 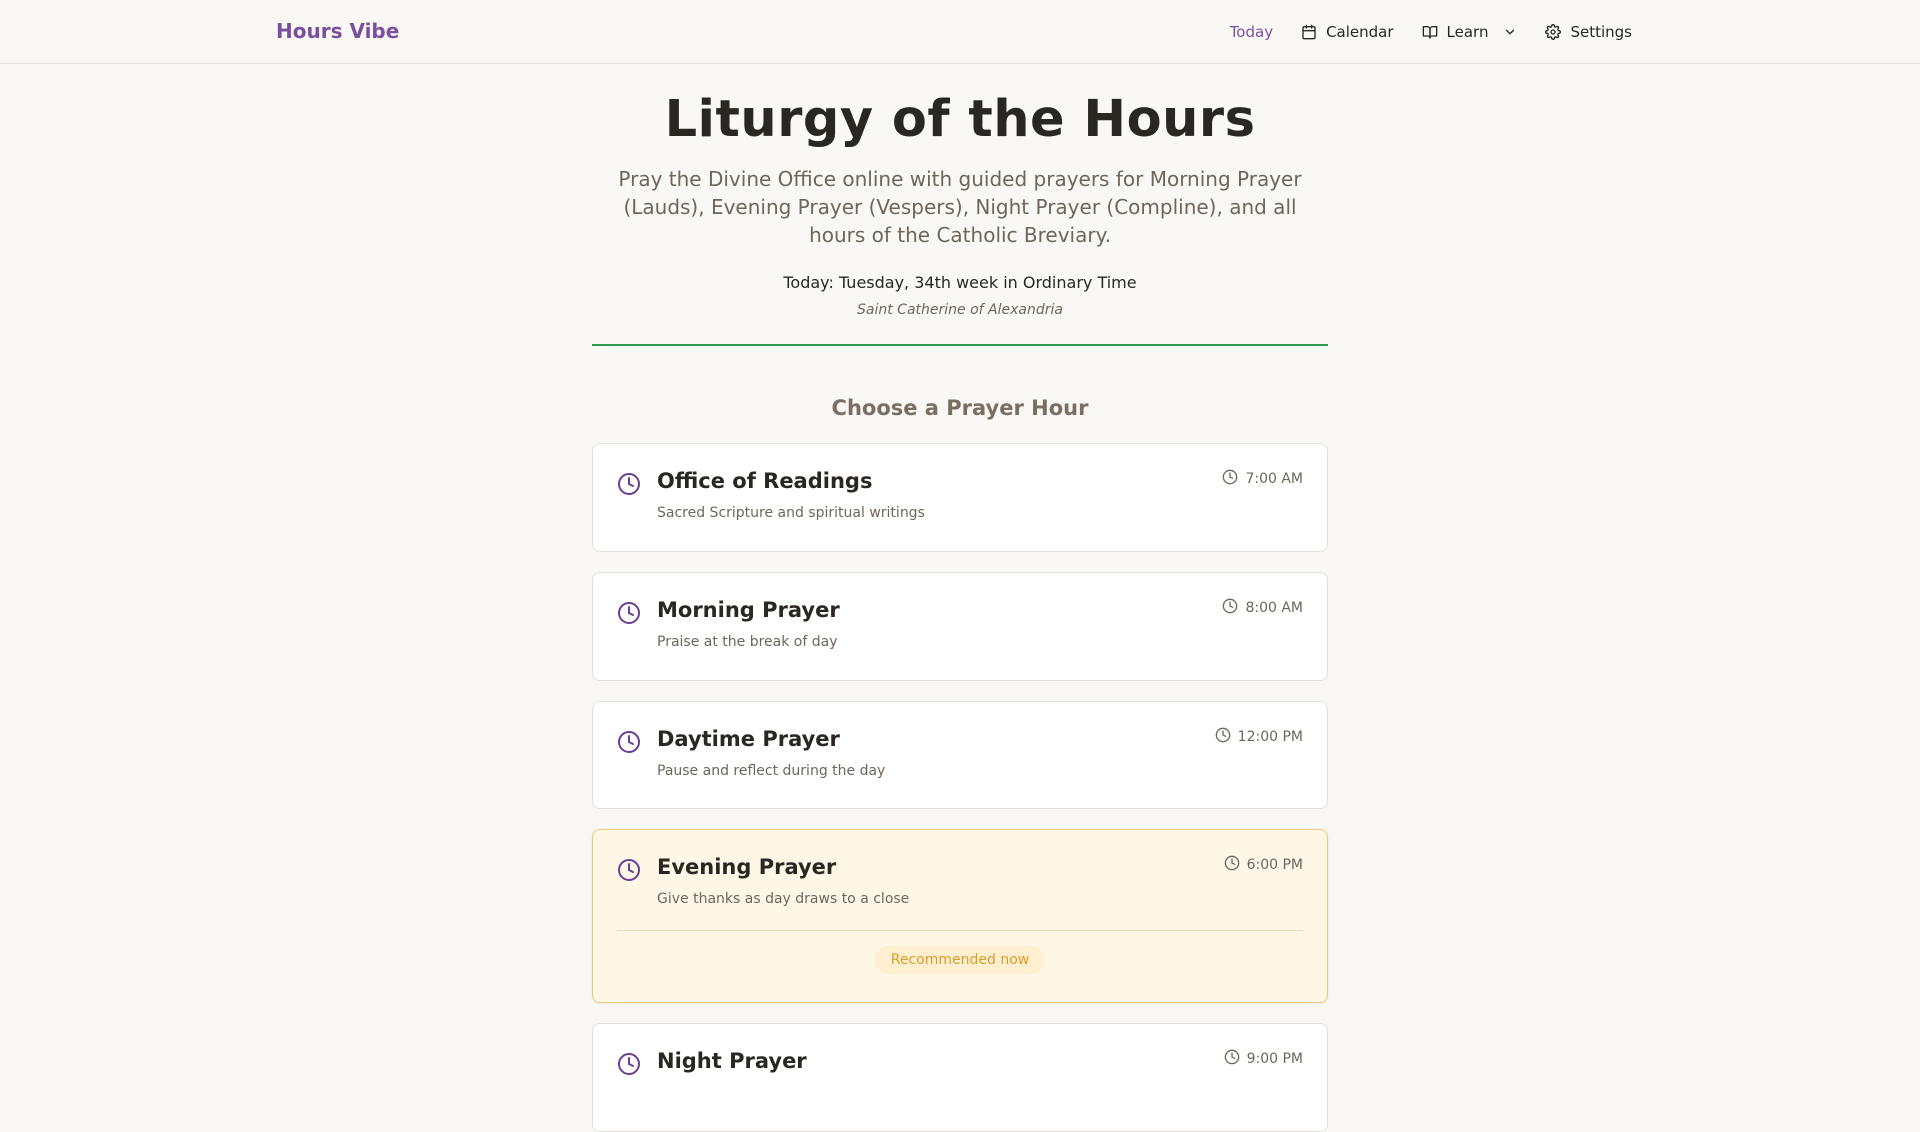 I want to click on recommended-badge: Recommended now, so click(x=960, y=960).